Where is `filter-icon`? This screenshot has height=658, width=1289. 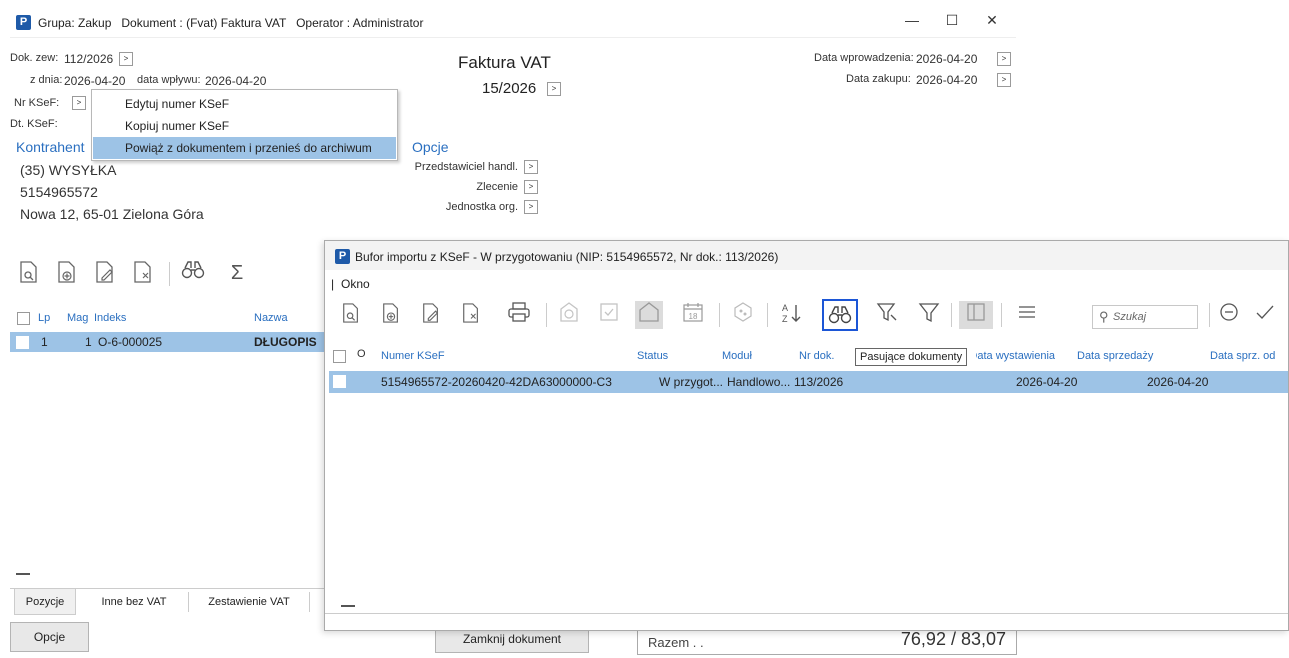
filter-icon is located at coordinates (929, 315).